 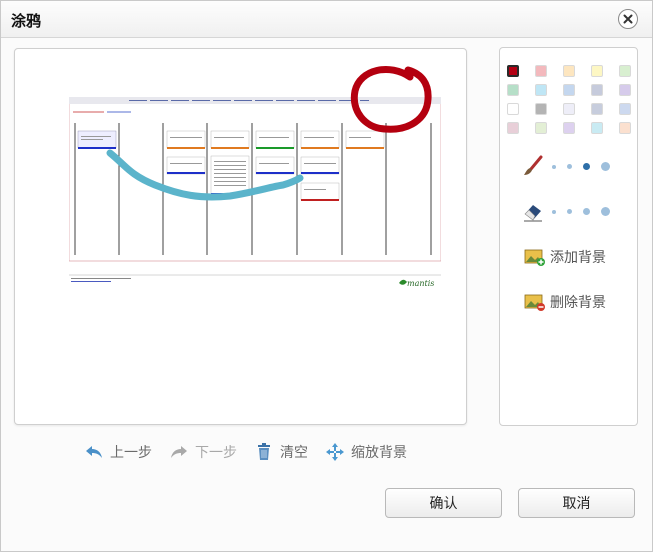 I want to click on add-image-icon, so click(x=534, y=257).